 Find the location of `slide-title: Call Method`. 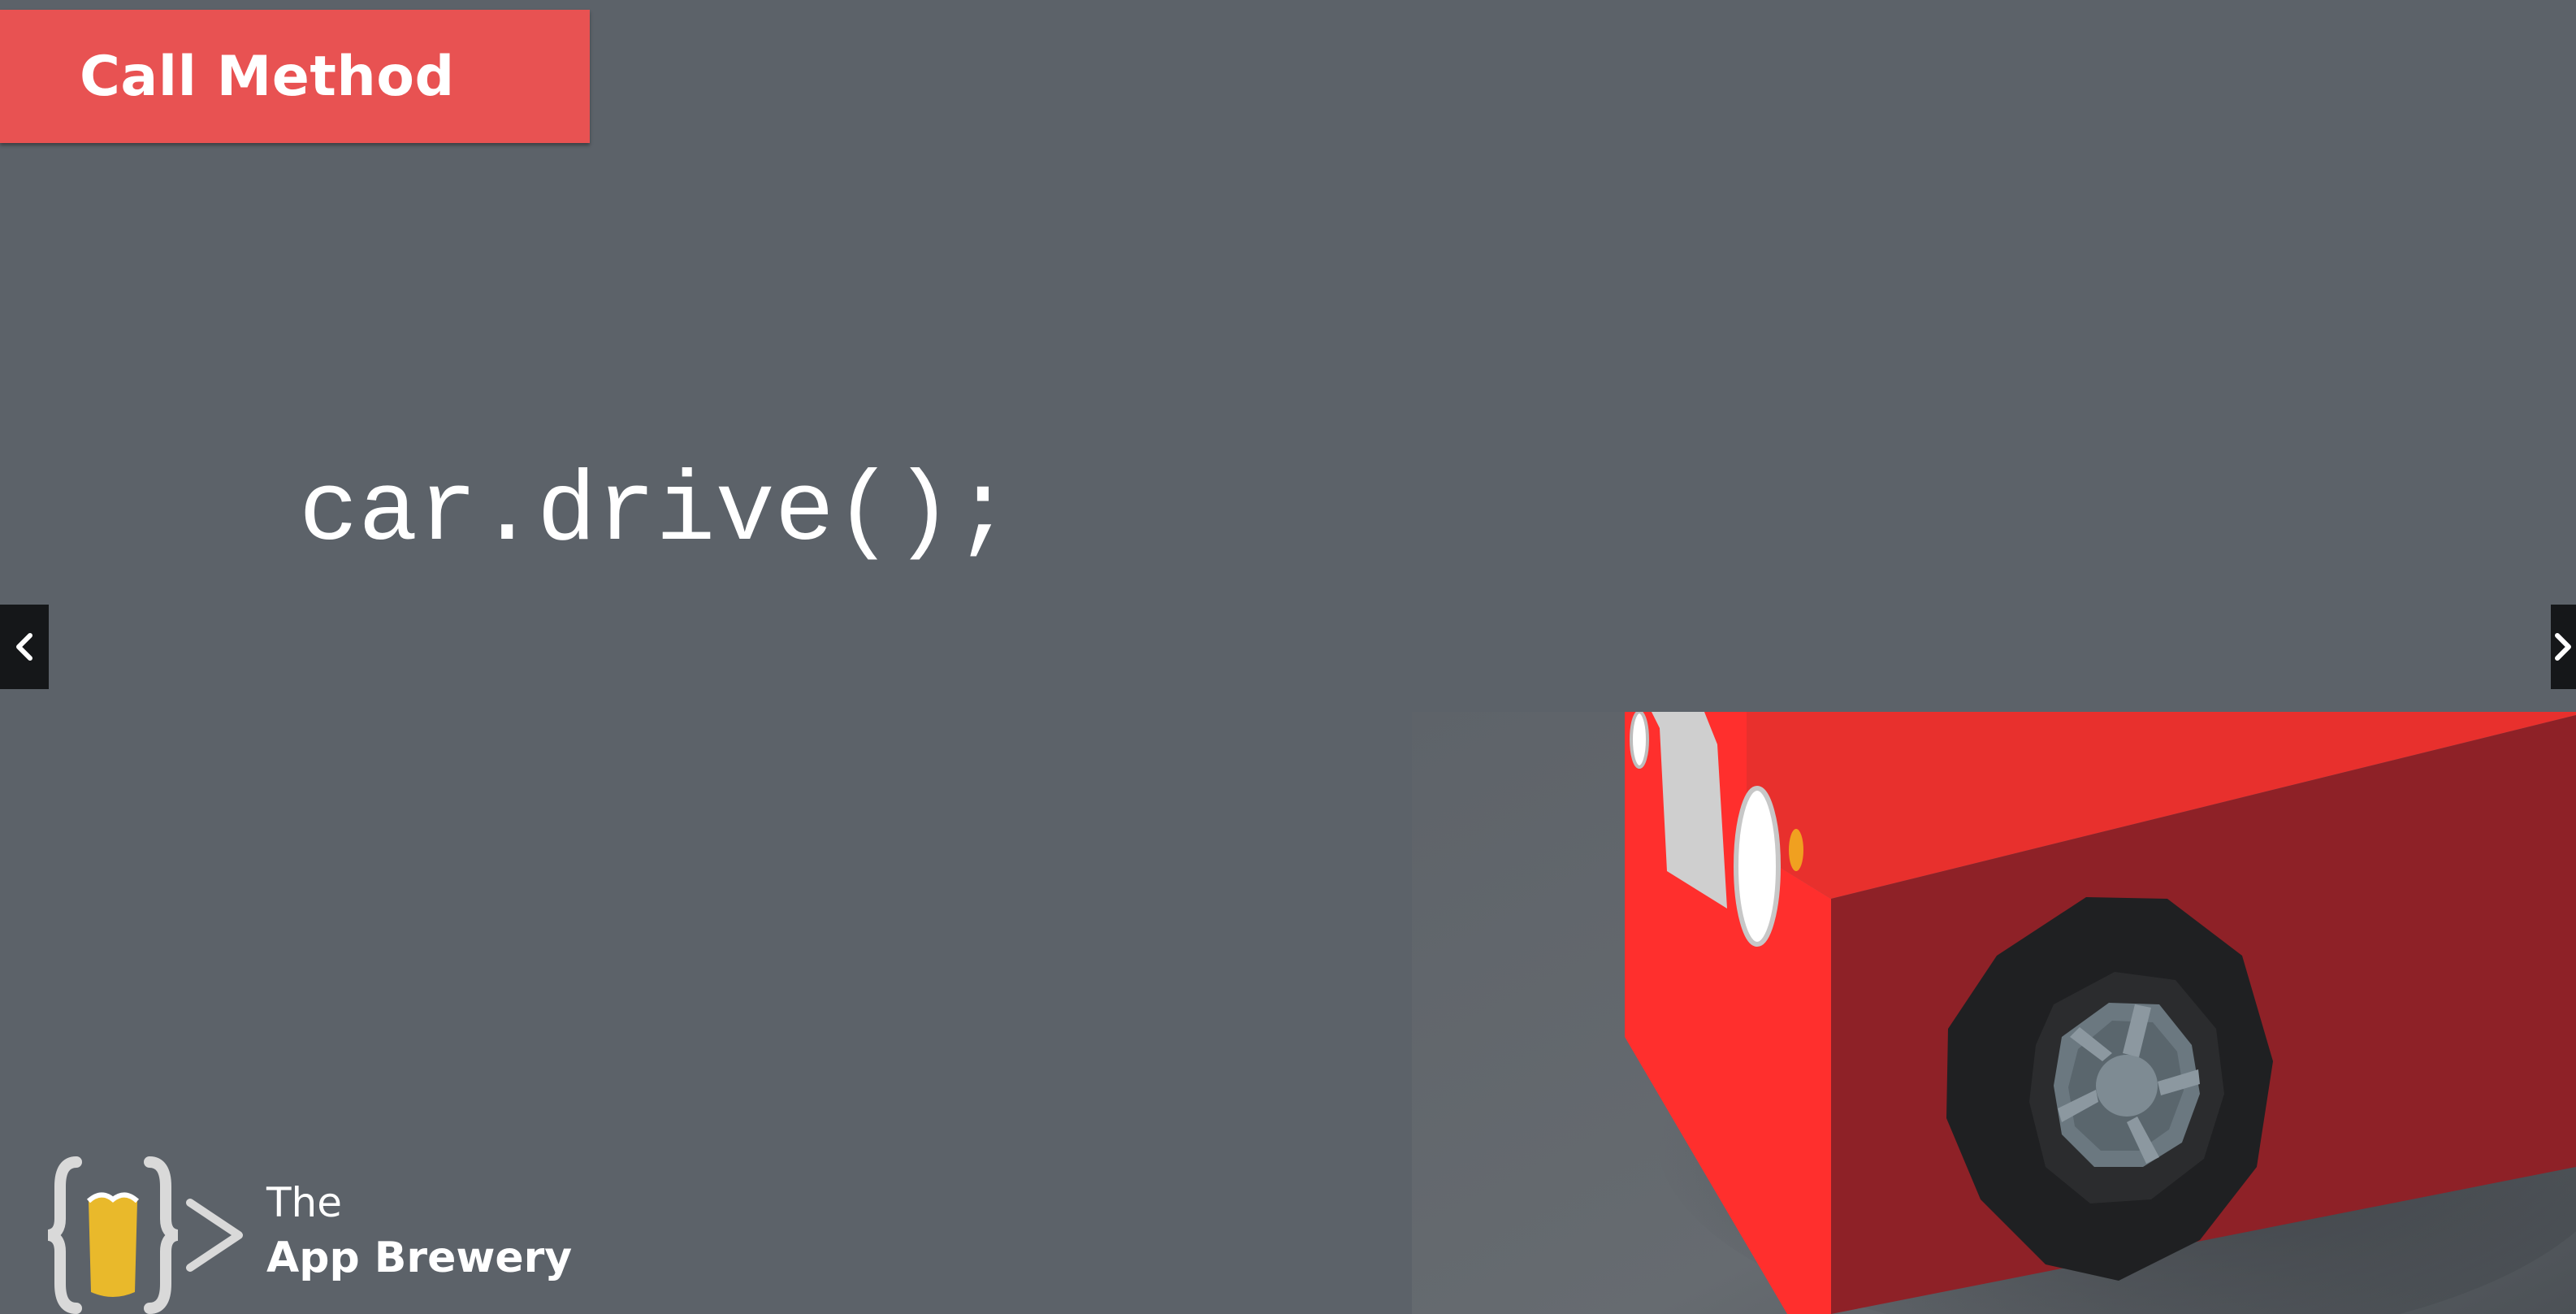

slide-title: Call Method is located at coordinates (267, 76).